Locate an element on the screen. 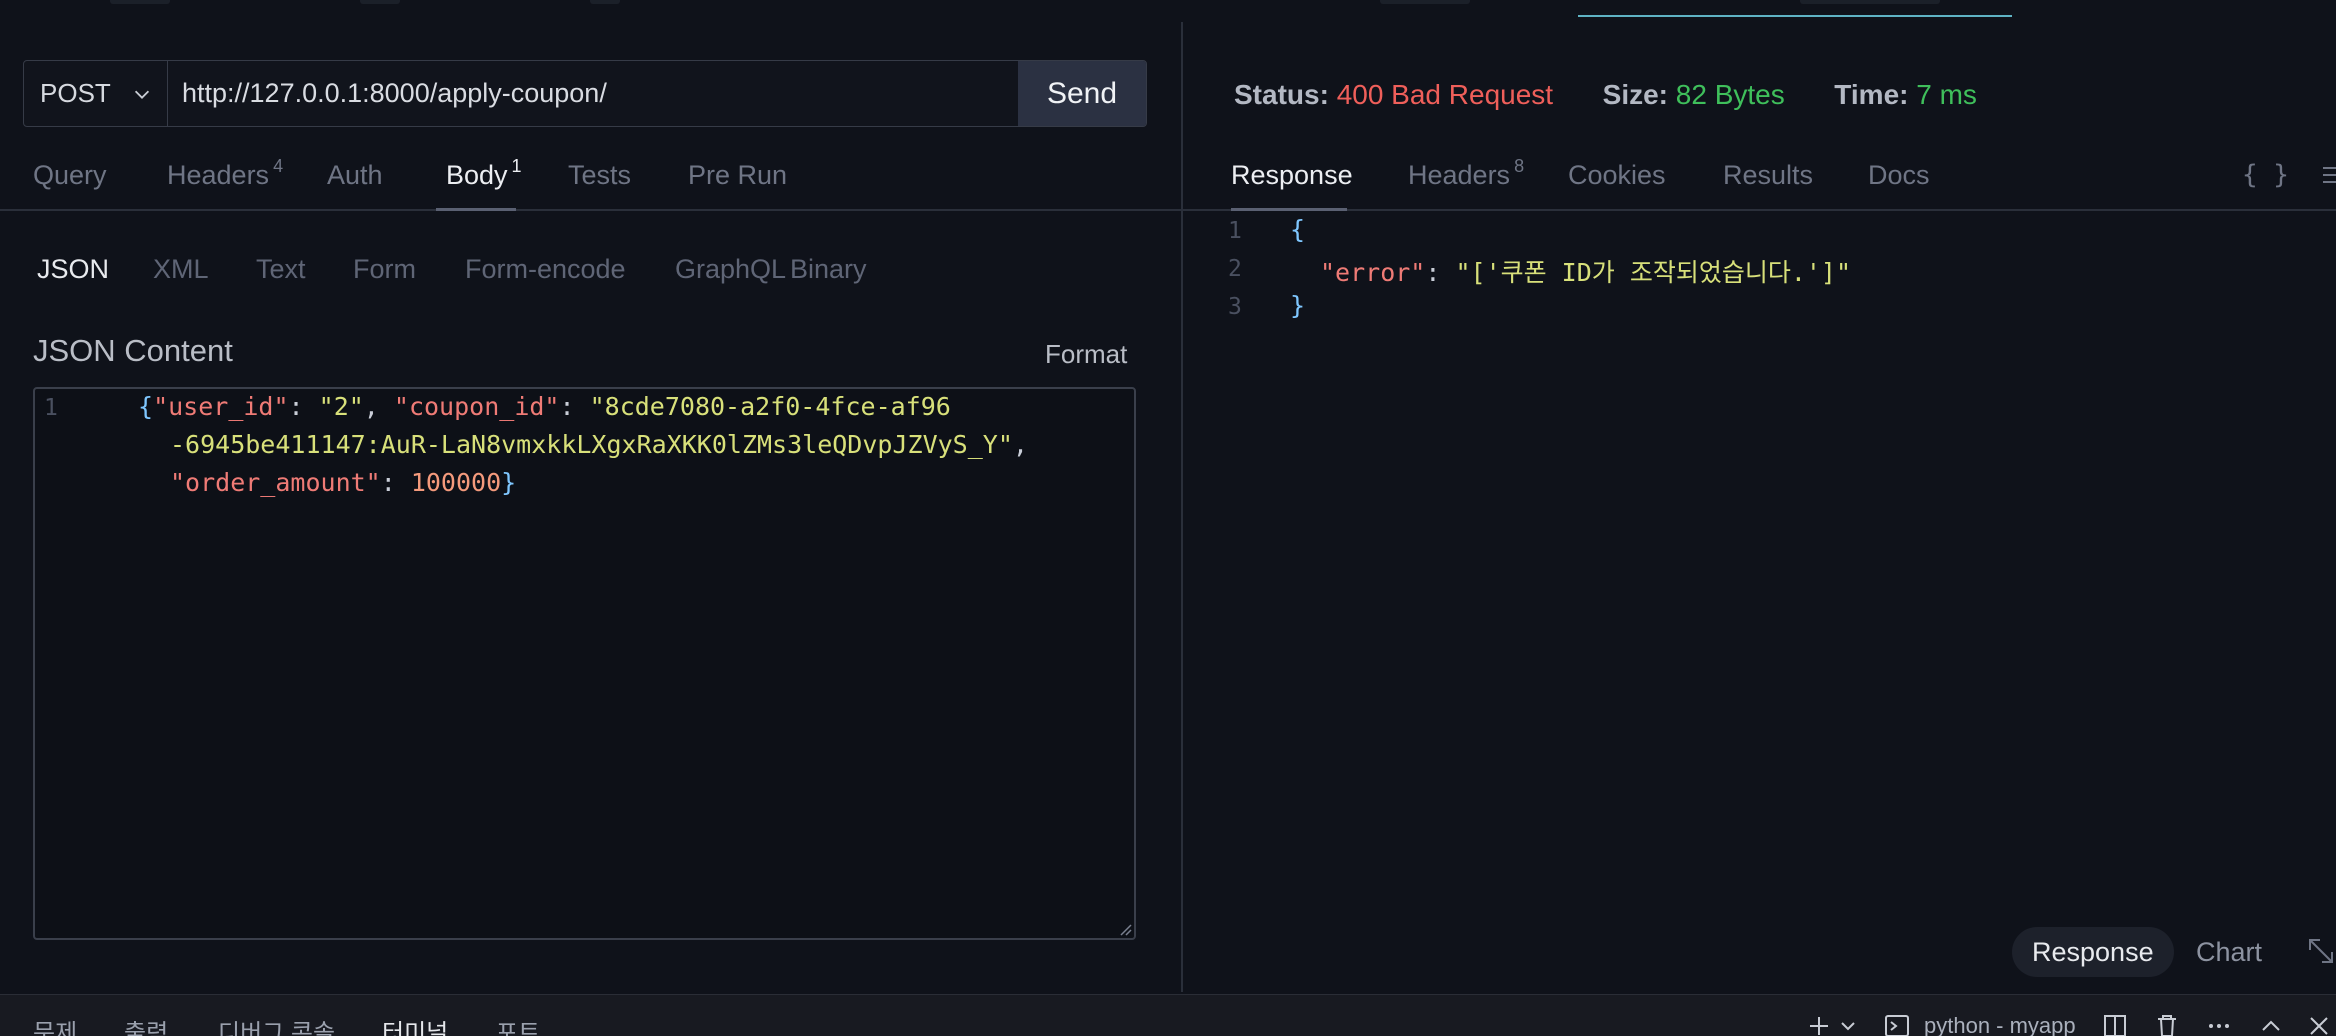 The width and height of the screenshot is (2336, 1036). bottom-tab-debug-console: 디버그 콘솔 is located at coordinates (276, 1024).